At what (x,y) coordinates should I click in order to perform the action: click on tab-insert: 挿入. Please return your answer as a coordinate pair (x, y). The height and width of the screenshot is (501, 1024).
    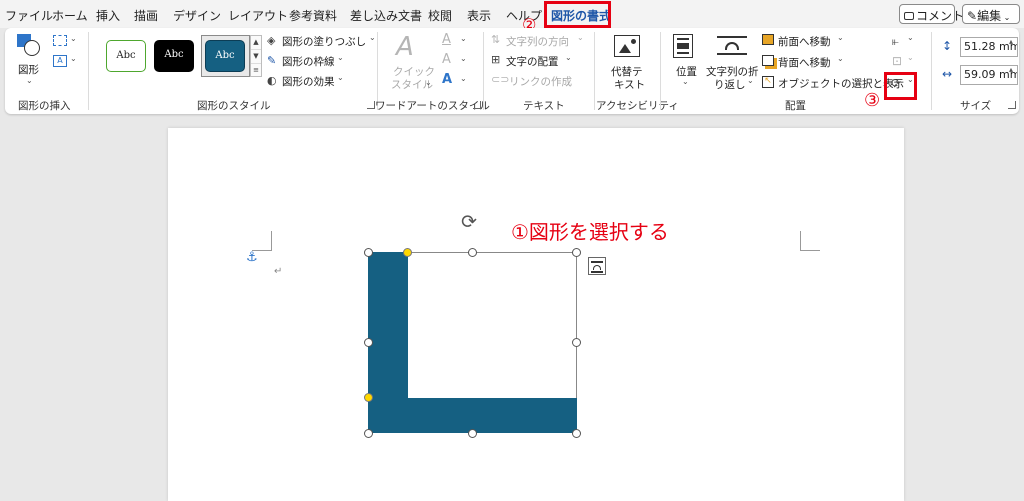
    Looking at the image, I should click on (108, 15).